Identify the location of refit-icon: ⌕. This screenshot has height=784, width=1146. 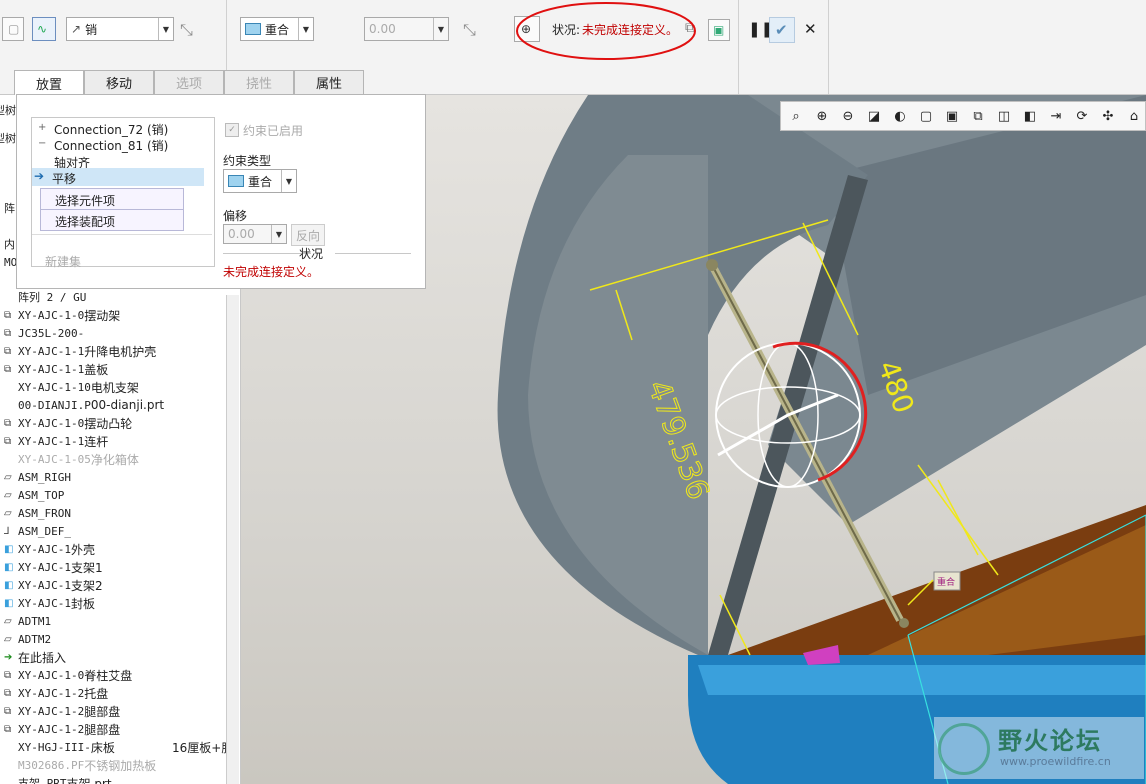
(796, 116).